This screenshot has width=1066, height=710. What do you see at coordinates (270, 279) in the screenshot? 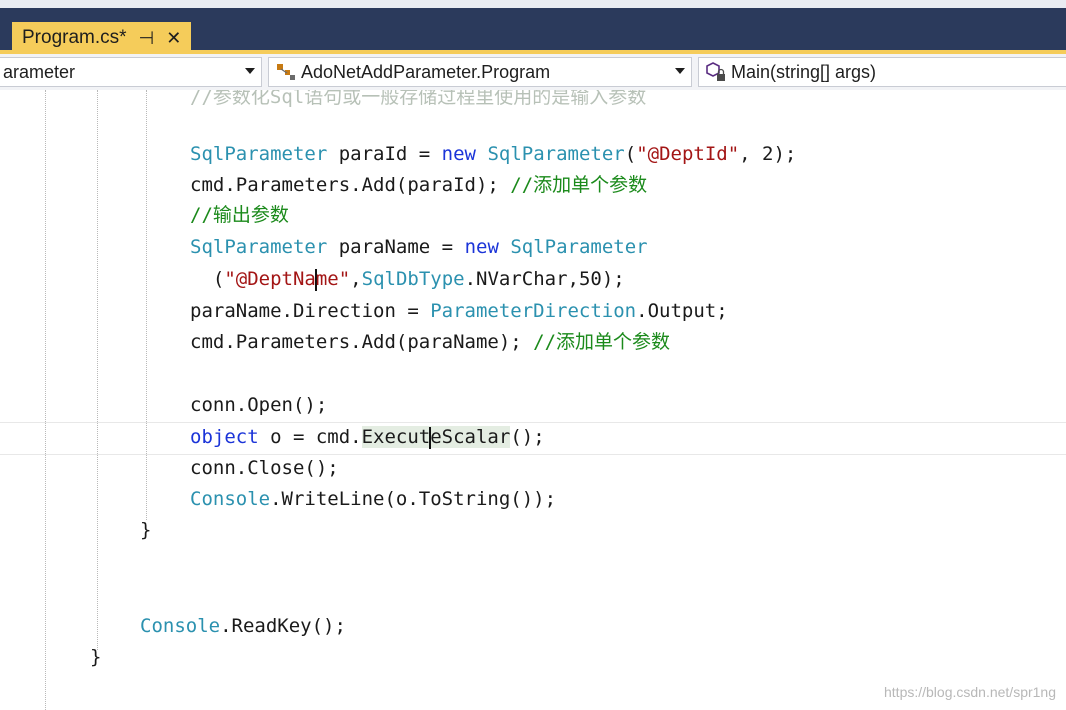
I see `string-token: "@DeptNa` at bounding box center [270, 279].